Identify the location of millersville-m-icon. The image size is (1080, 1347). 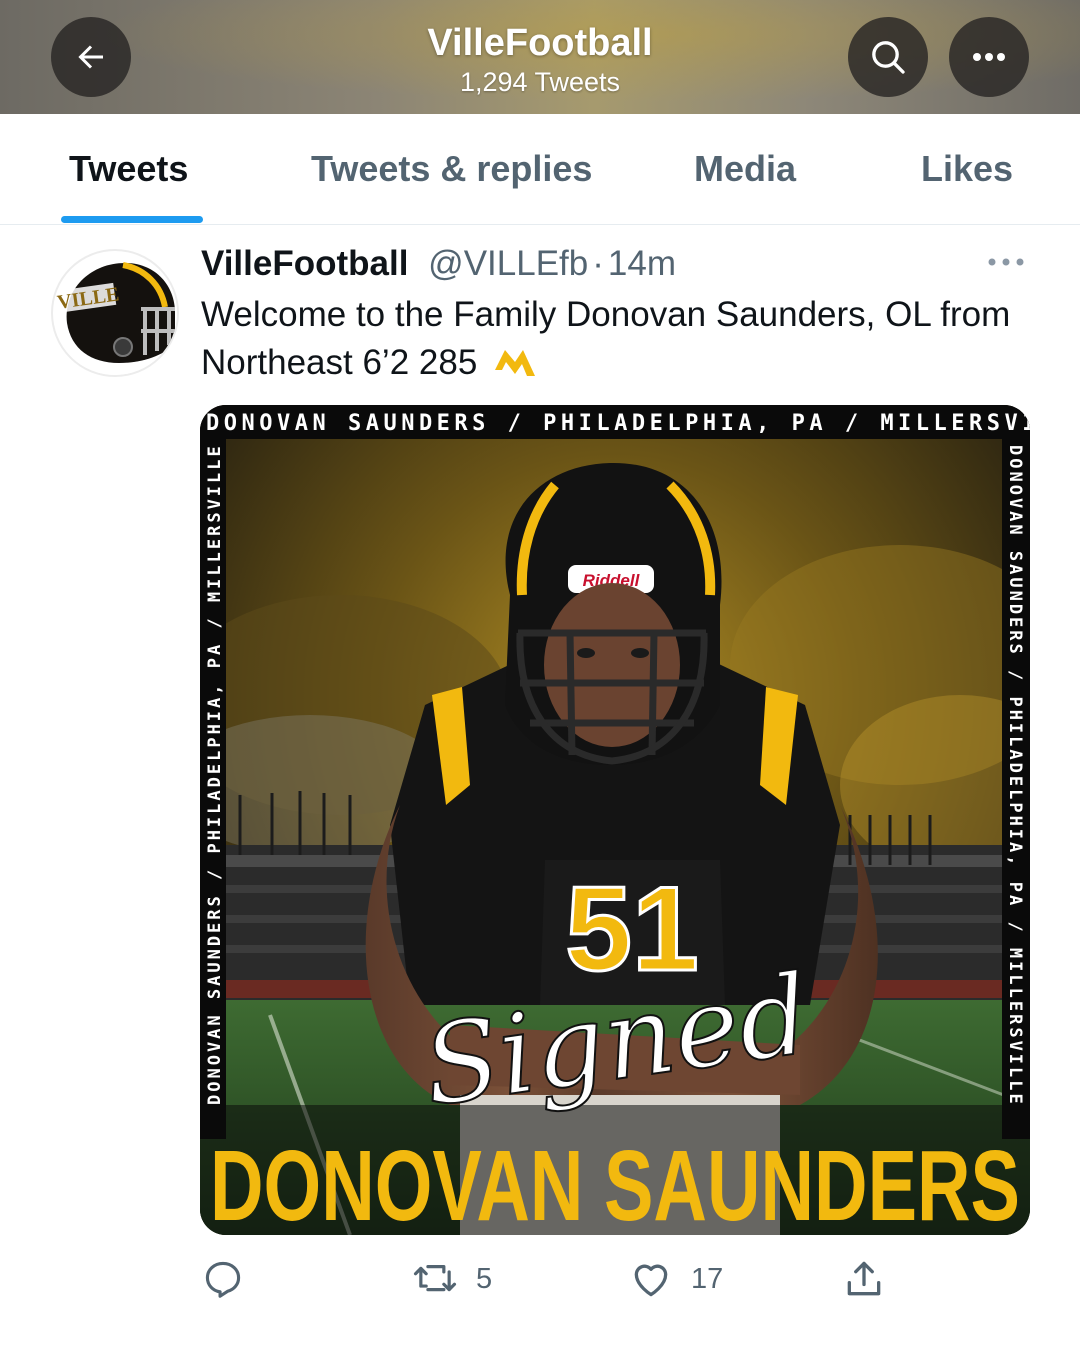
(515, 363).